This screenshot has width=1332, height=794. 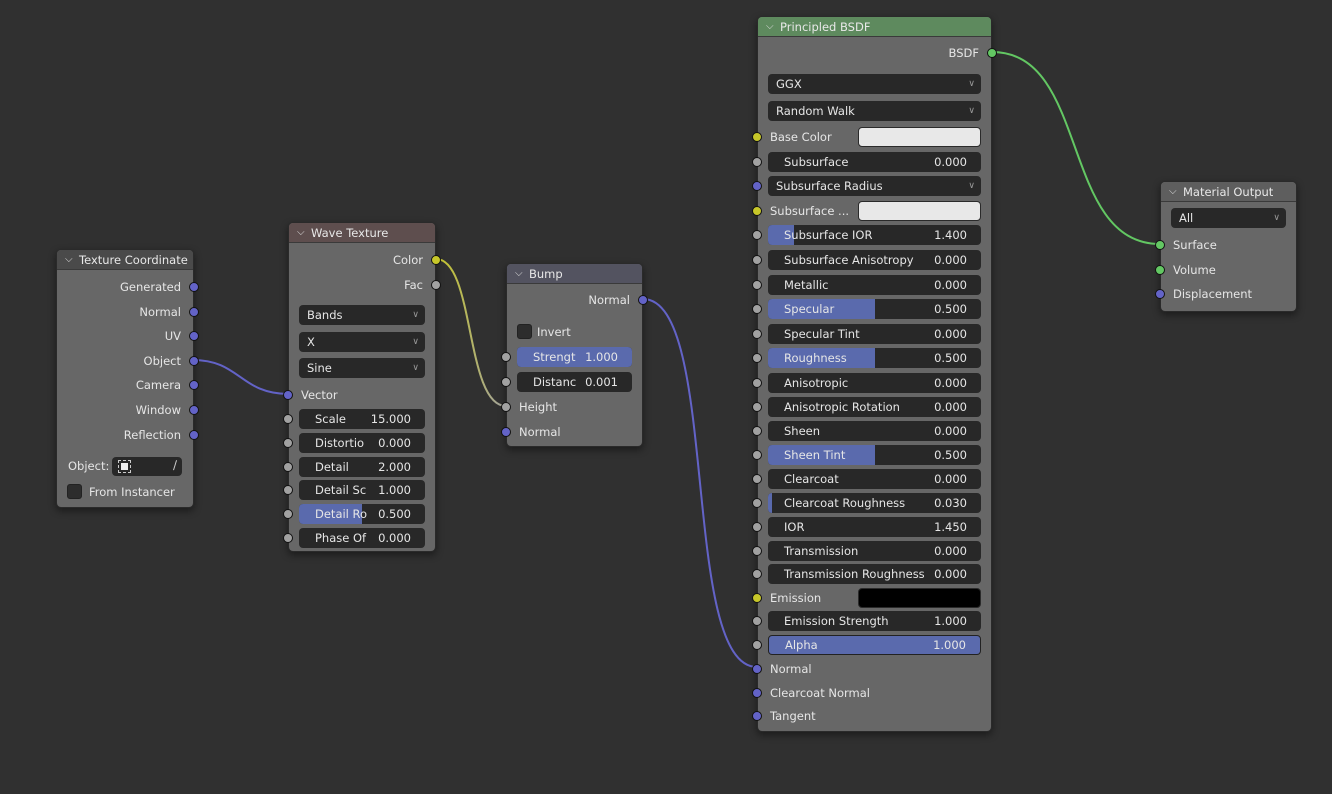 I want to click on subsurface-method-dropdown: Random Walk ∨, so click(x=874, y=111).